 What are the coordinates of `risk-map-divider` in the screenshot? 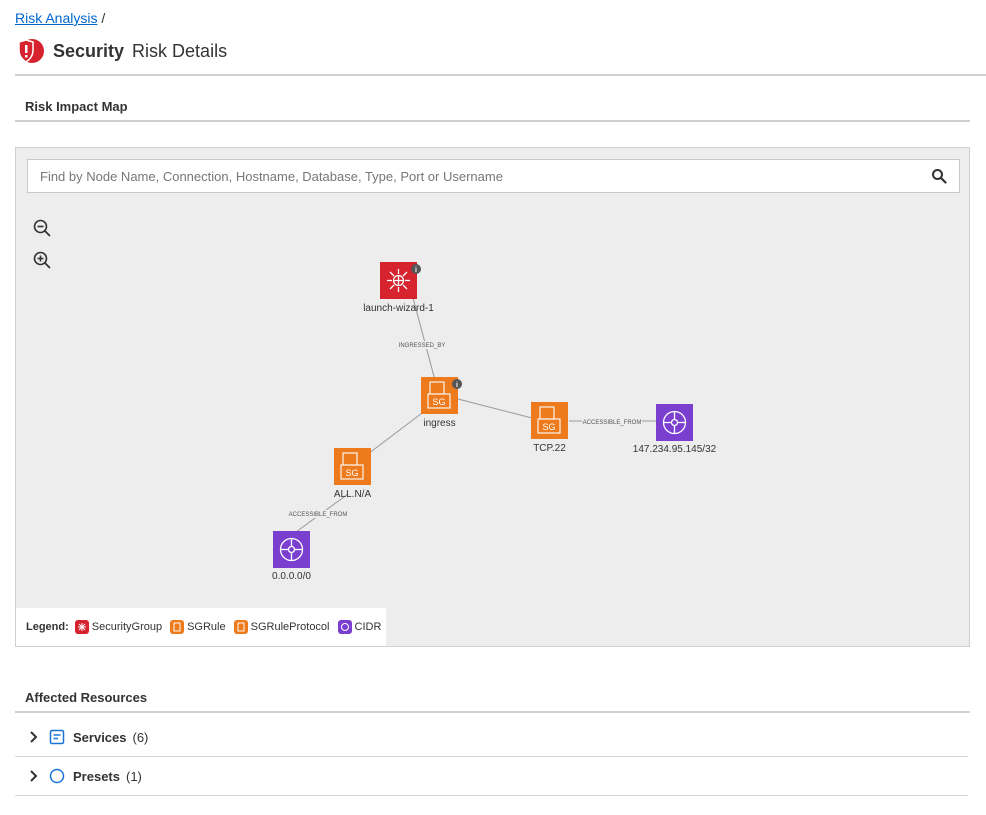 It's located at (492, 121).